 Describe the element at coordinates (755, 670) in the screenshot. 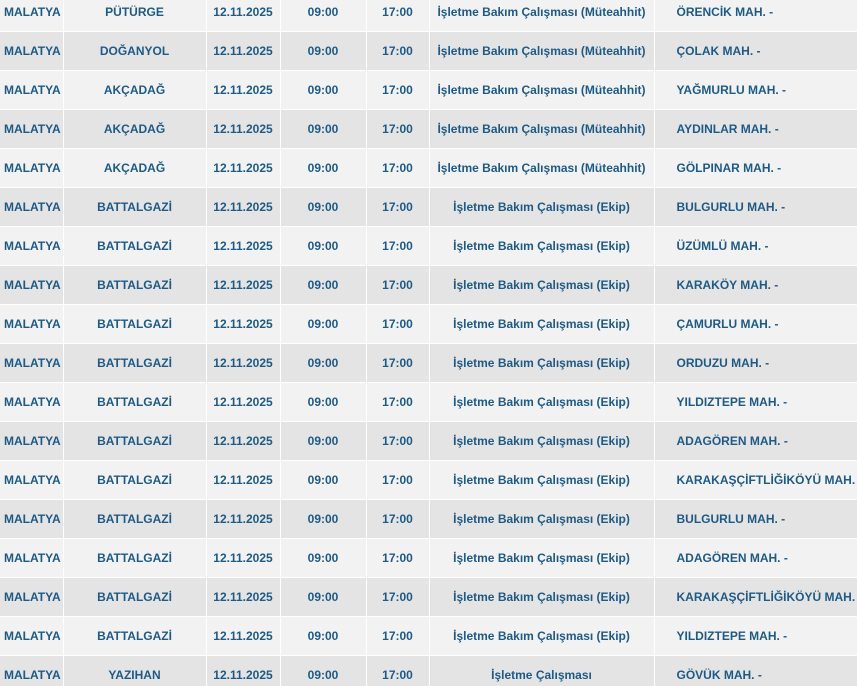

I see `cell-mahalle: GÖVÜK MAH. -` at that location.